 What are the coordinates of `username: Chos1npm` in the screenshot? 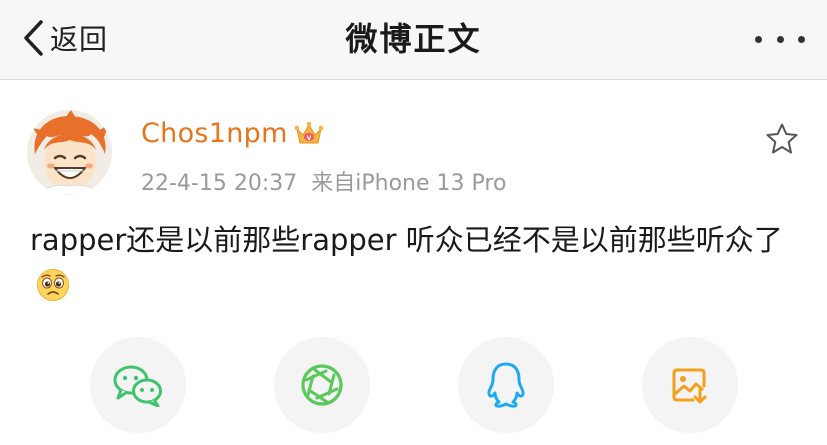 It's located at (214, 133).